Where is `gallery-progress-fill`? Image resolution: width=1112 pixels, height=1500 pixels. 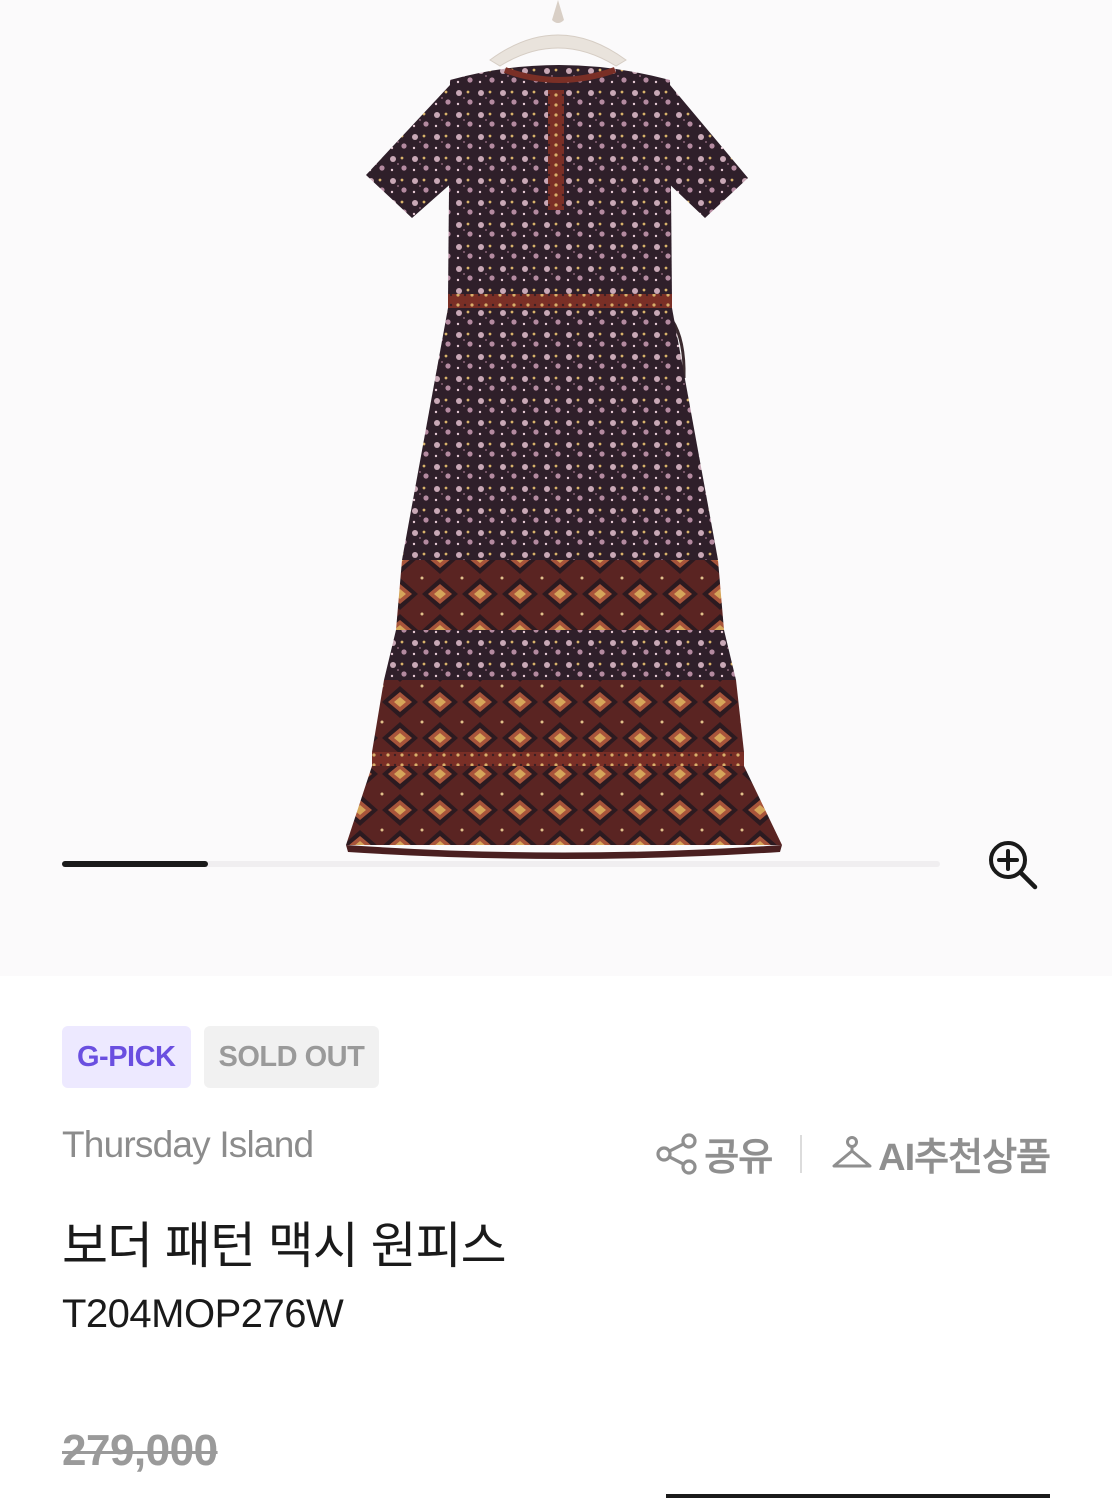 gallery-progress-fill is located at coordinates (135, 864).